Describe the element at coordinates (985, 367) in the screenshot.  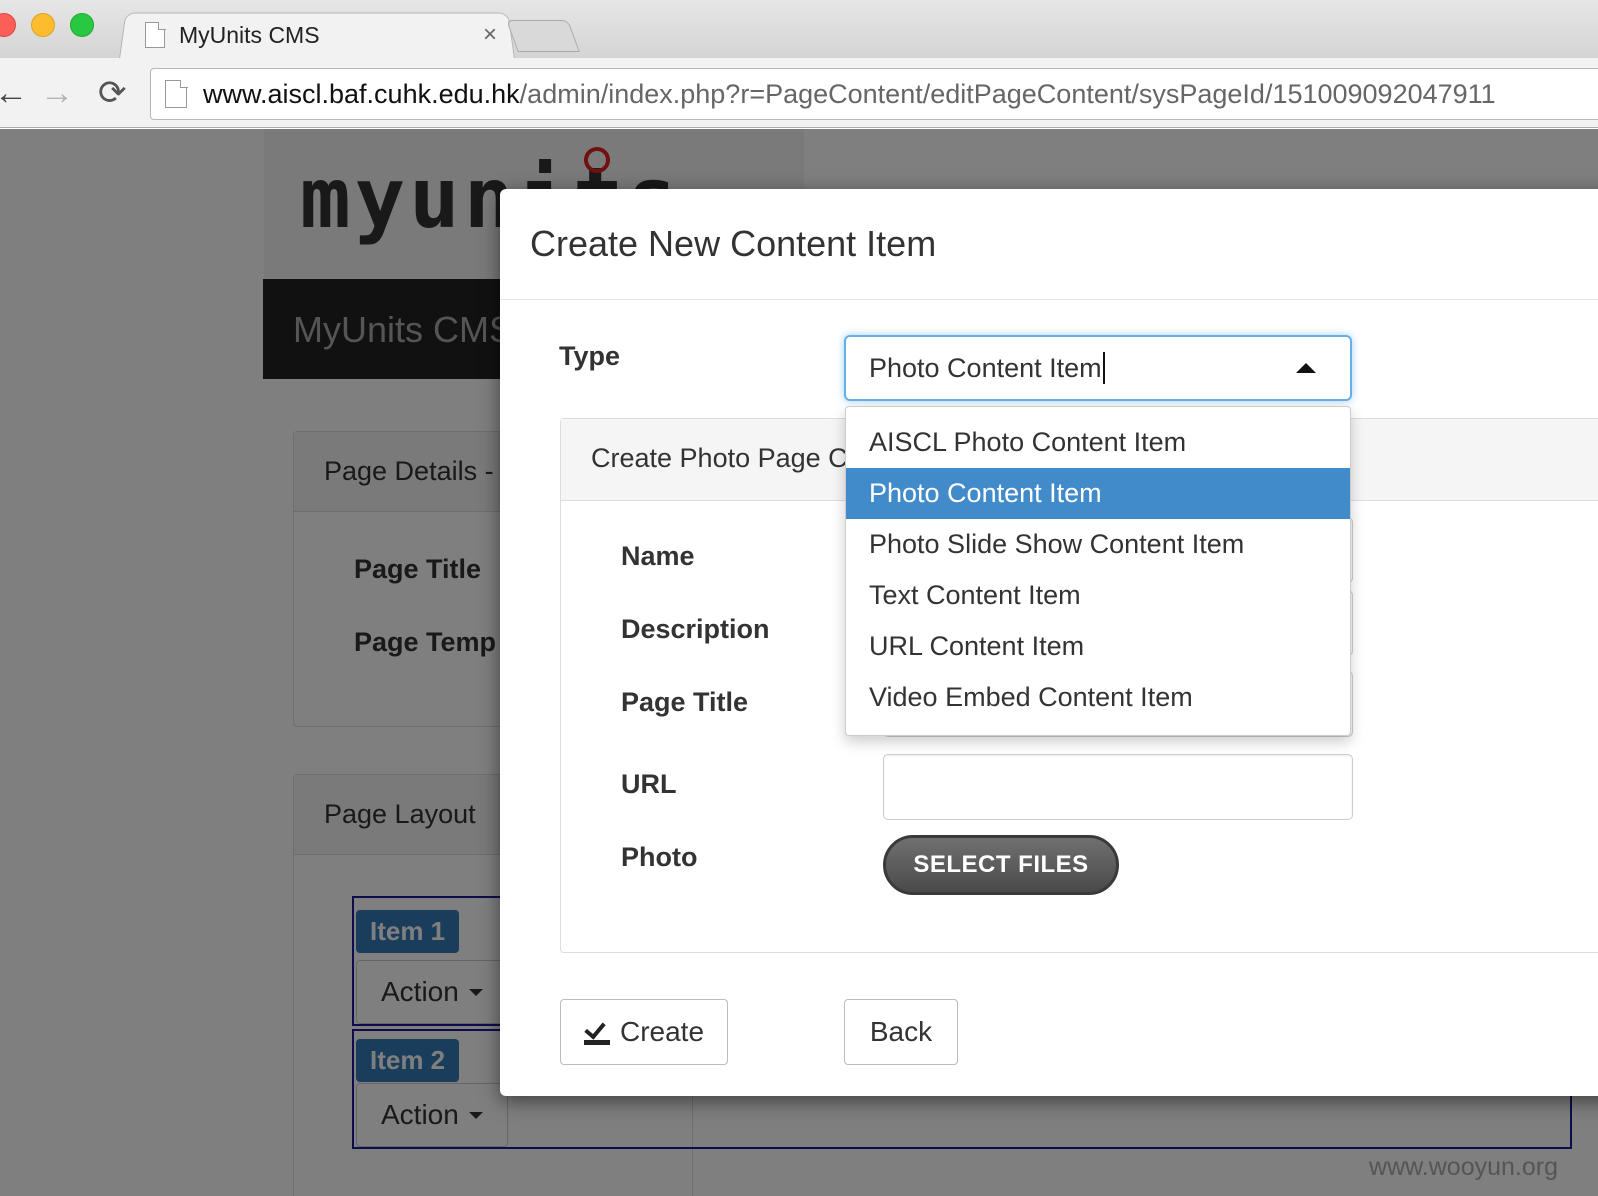
I see `type-select-value: Photo Content Item` at that location.